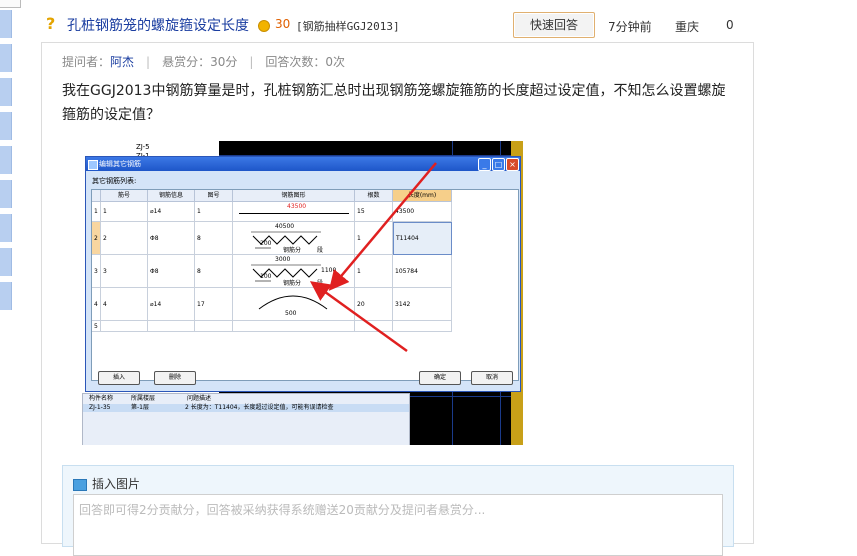 This screenshot has height=556, width=857. What do you see at coordinates (554, 25) in the screenshot?
I see `quick-answer-button: 快速回答` at bounding box center [554, 25].